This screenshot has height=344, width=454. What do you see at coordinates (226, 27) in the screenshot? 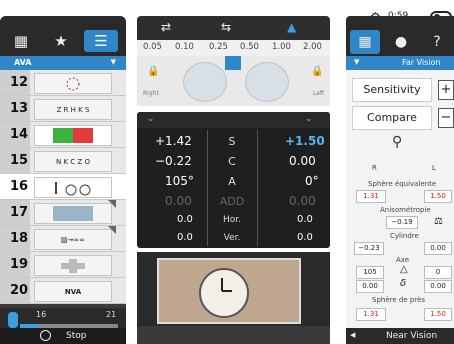
I see `eye-switch-icon: ⇆` at bounding box center [226, 27].